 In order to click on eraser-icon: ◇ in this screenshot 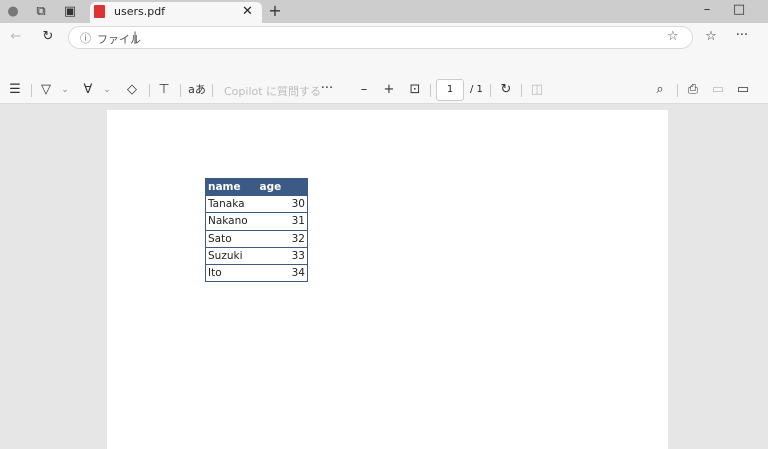, I will do `click(132, 90)`.